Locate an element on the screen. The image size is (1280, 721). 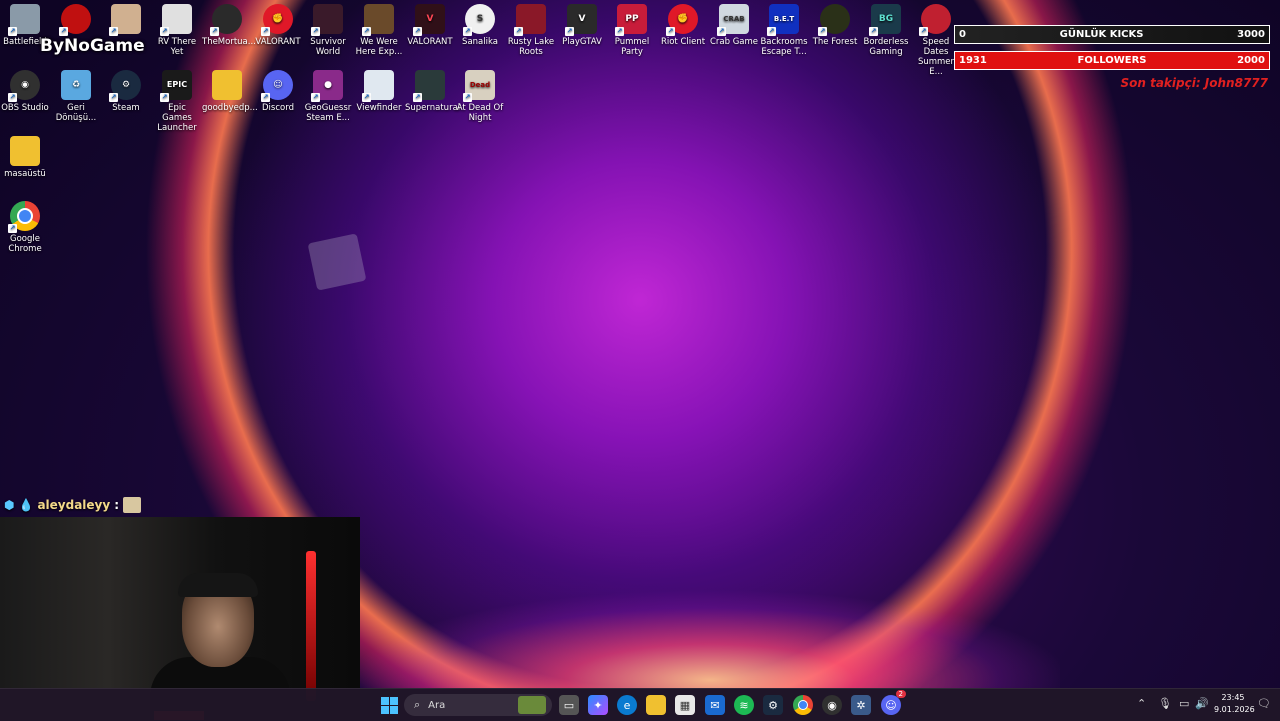
settings-app-button: ✲ is located at coordinates (861, 705).